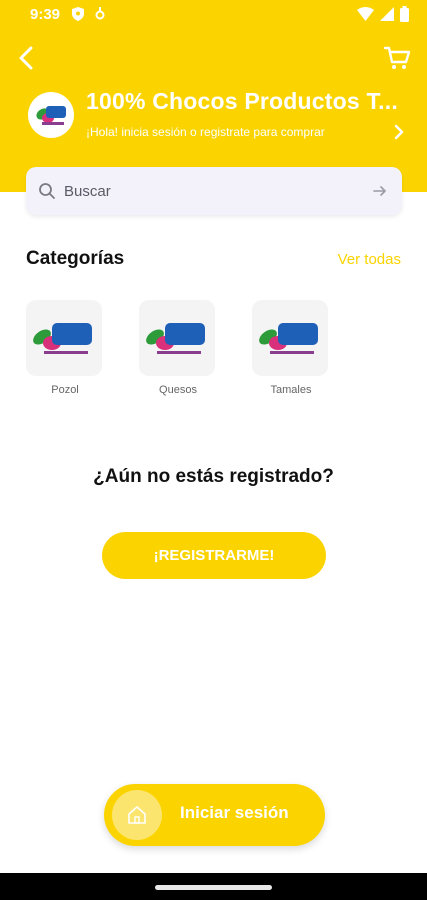  I want to click on wifi-icon, so click(365, 14).